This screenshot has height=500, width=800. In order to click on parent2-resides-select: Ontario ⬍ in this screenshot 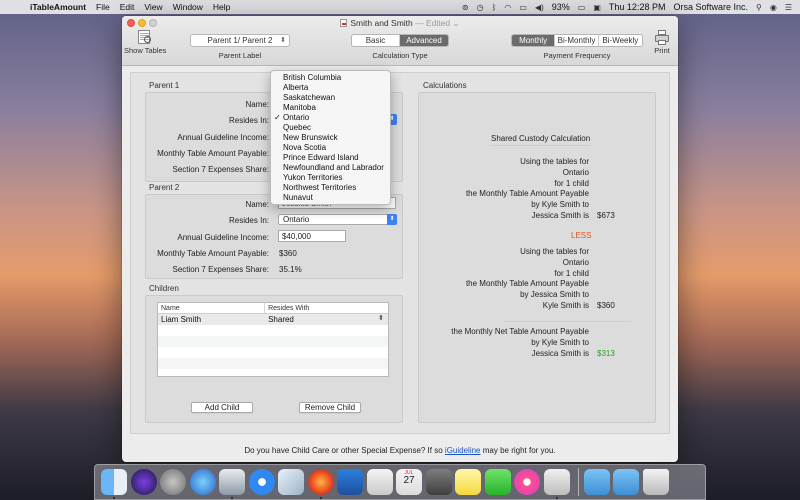, I will do `click(337, 219)`.